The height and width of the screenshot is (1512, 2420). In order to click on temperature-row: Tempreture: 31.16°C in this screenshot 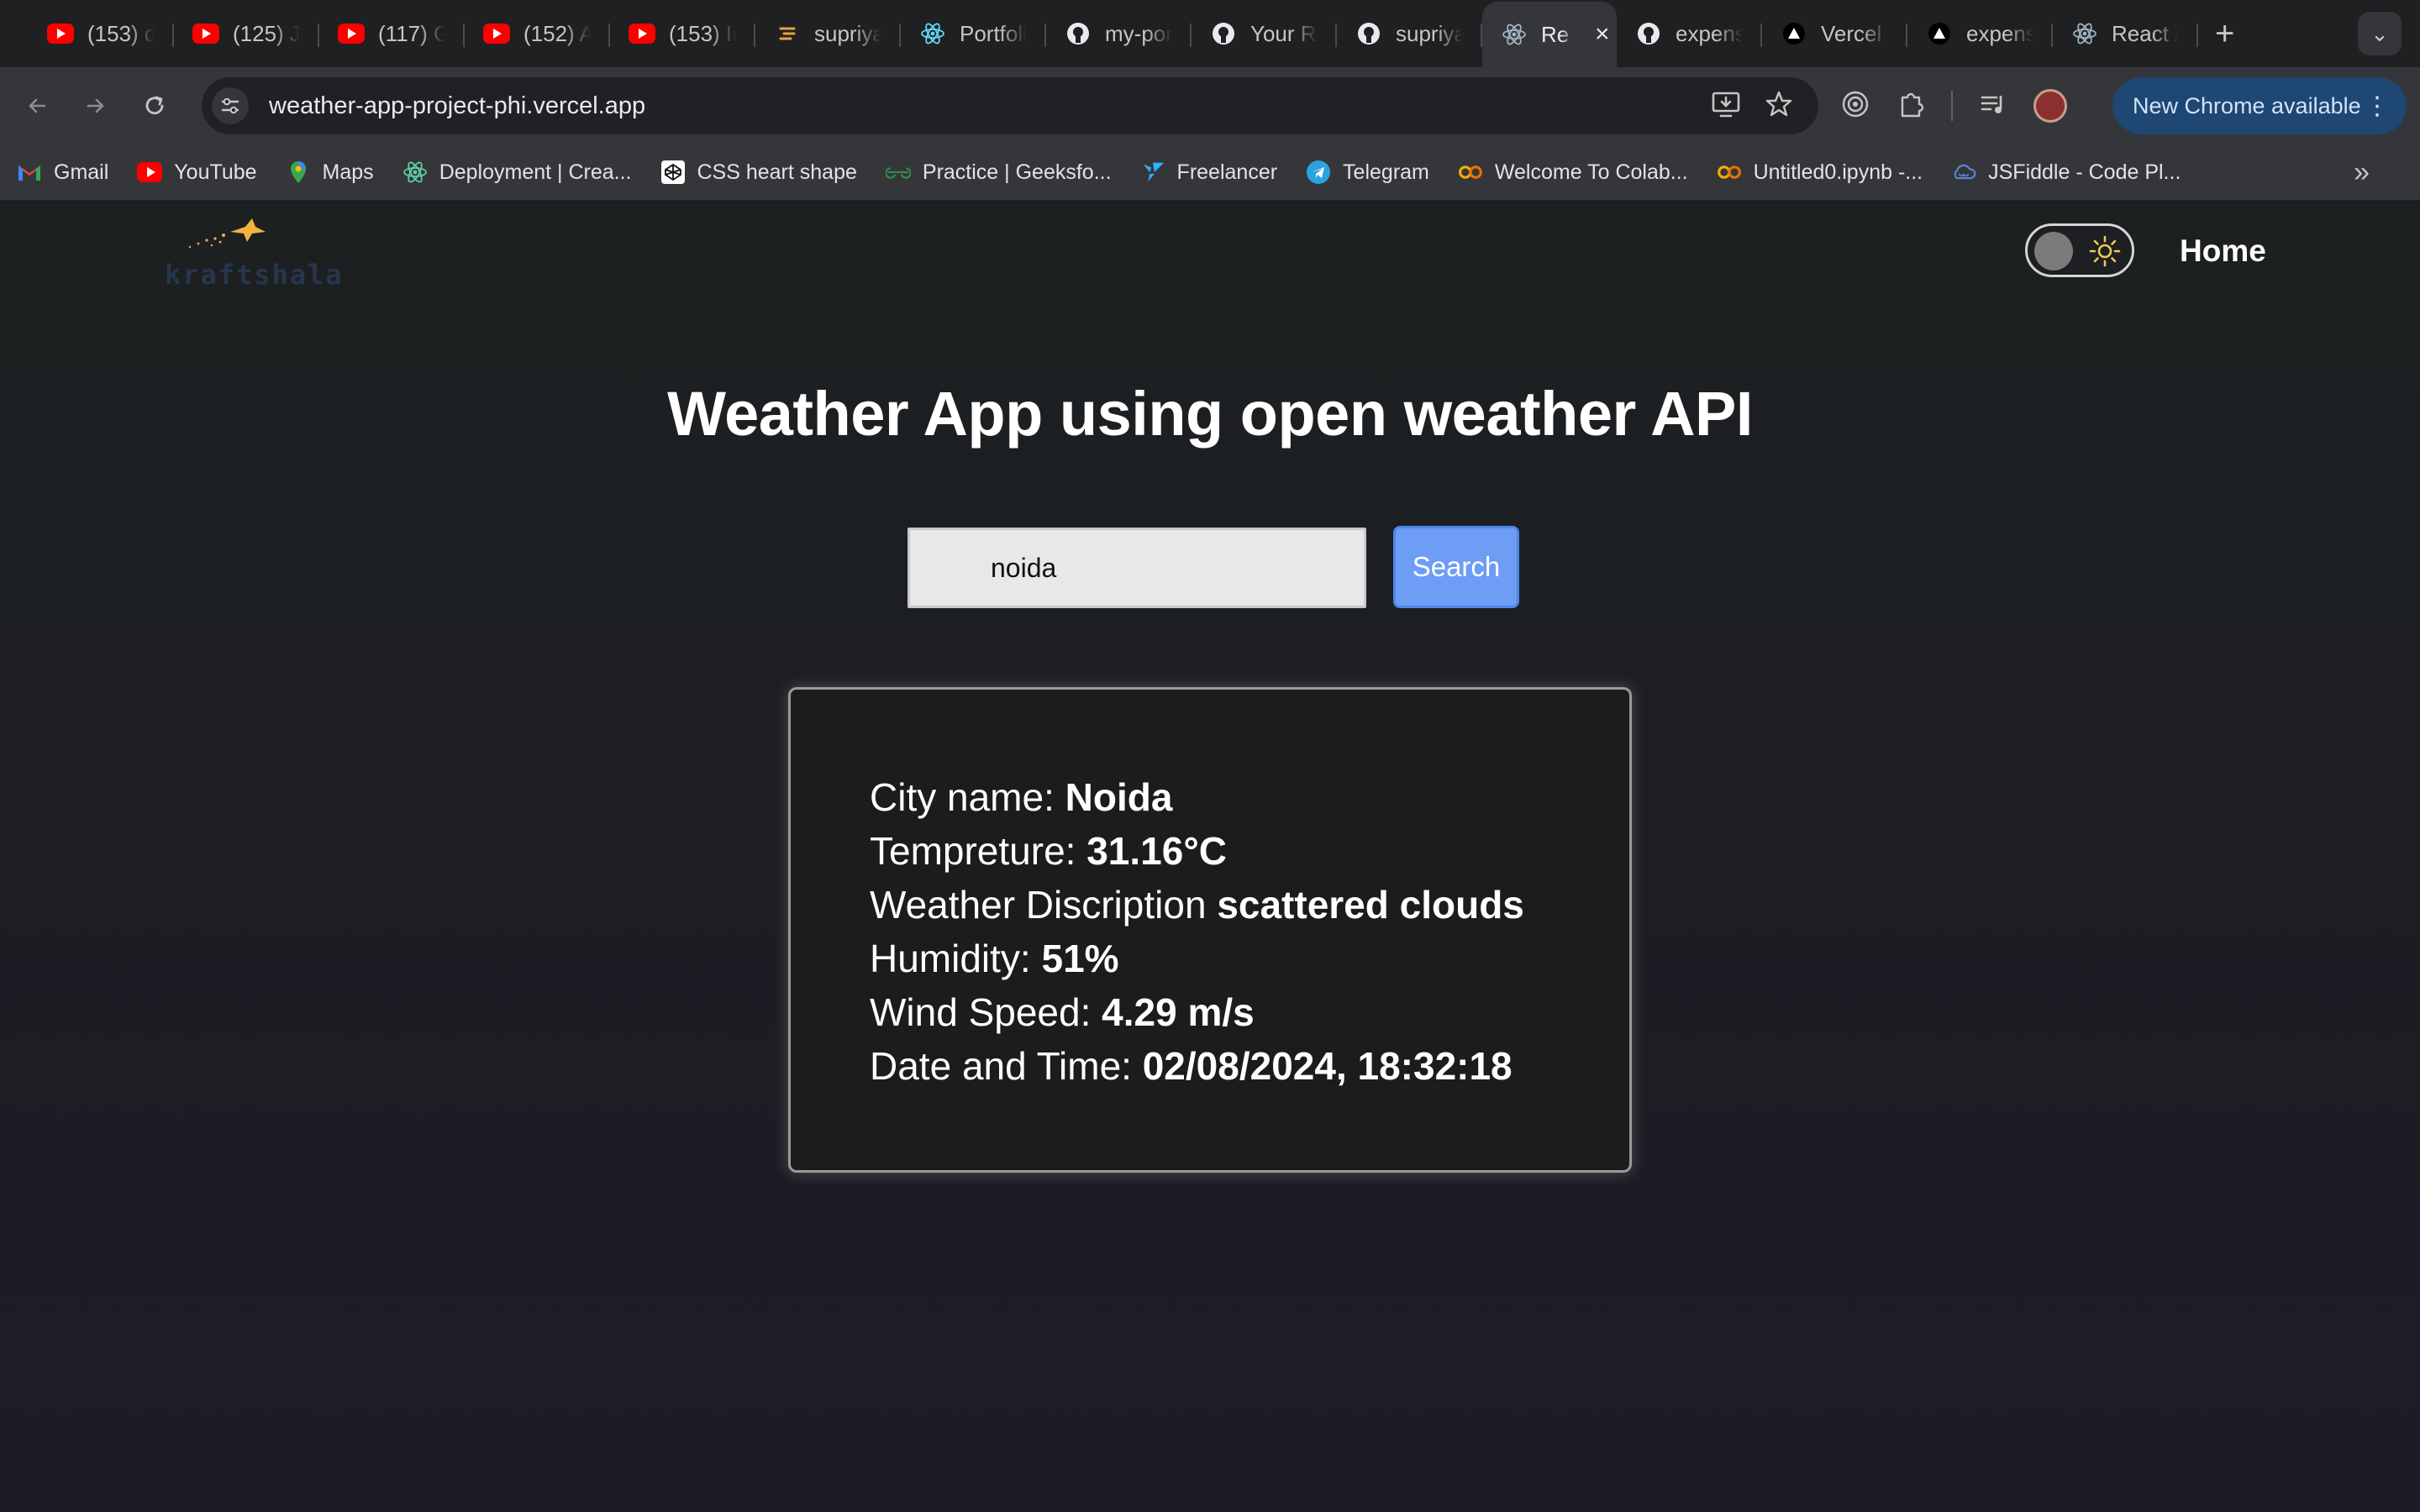, I will do `click(1249, 851)`.